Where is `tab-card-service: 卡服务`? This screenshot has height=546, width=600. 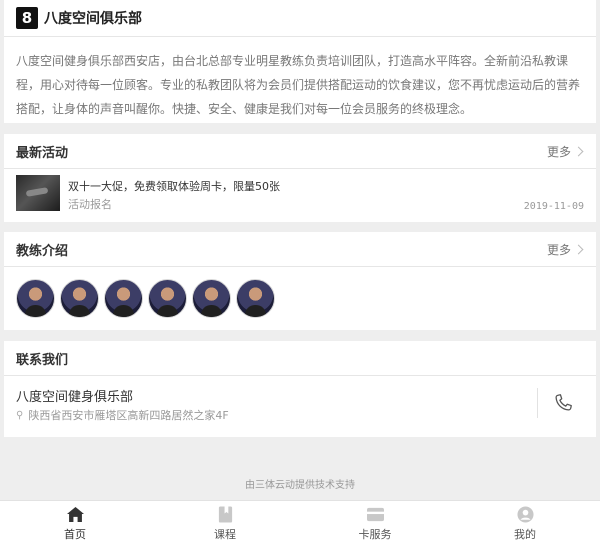 tab-card-service: 卡服务 is located at coordinates (375, 523).